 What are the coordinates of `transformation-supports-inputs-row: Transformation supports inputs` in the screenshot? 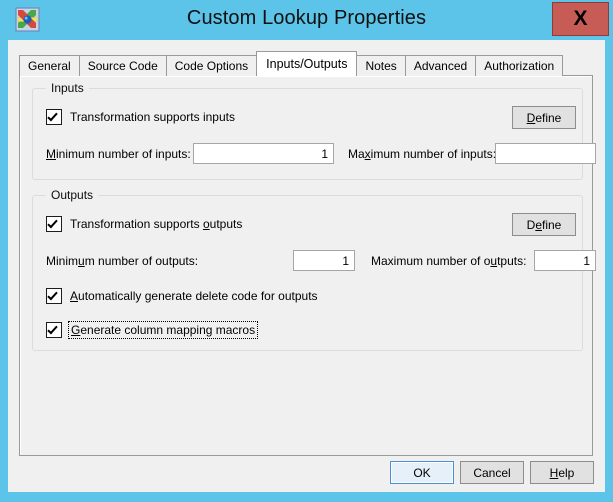 It's located at (140, 117).